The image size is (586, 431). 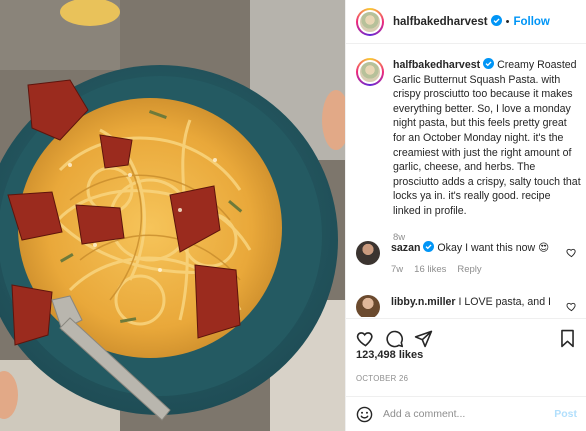 I want to click on add-comment-input, so click(x=469, y=414).